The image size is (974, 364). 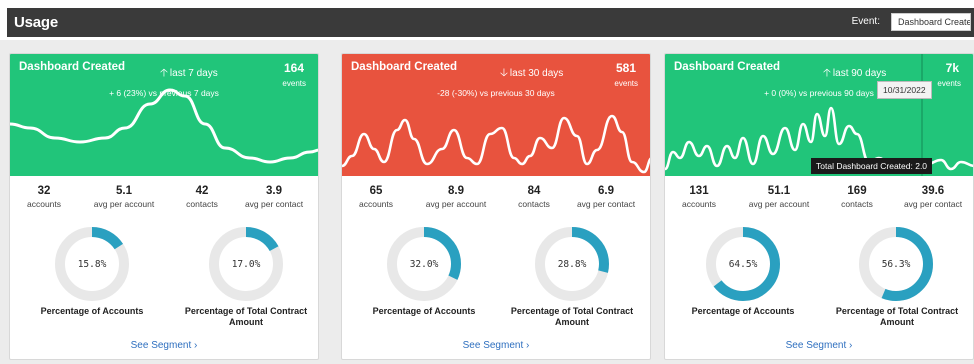 I want to click on stat-contacts: 169 contacts, so click(x=857, y=197).